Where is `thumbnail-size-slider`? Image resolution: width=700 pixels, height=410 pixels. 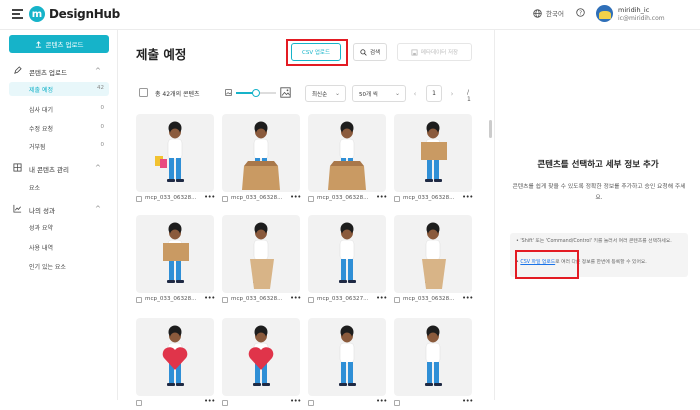
thumbnail-size-slider is located at coordinates (256, 93).